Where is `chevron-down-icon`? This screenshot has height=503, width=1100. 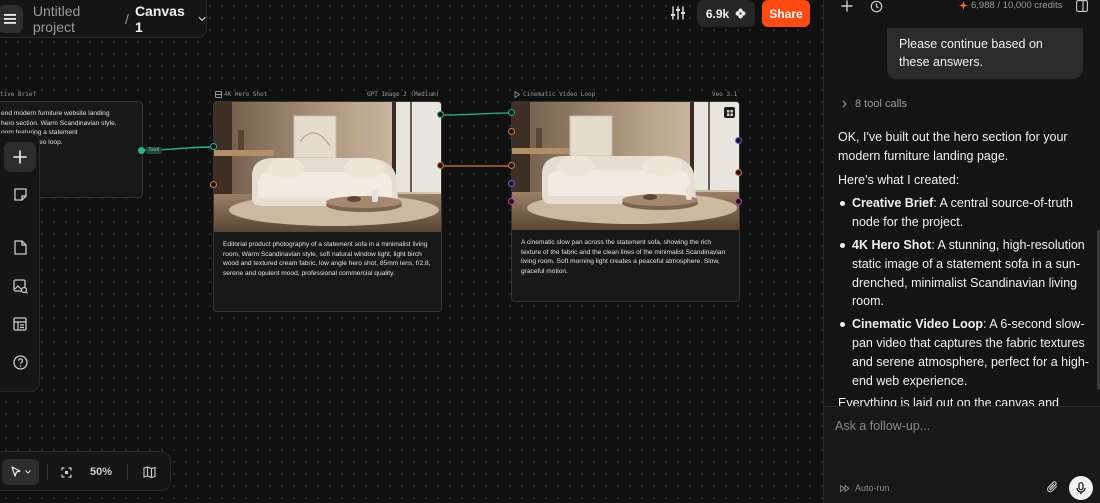
chevron-down-icon is located at coordinates (27, 472).